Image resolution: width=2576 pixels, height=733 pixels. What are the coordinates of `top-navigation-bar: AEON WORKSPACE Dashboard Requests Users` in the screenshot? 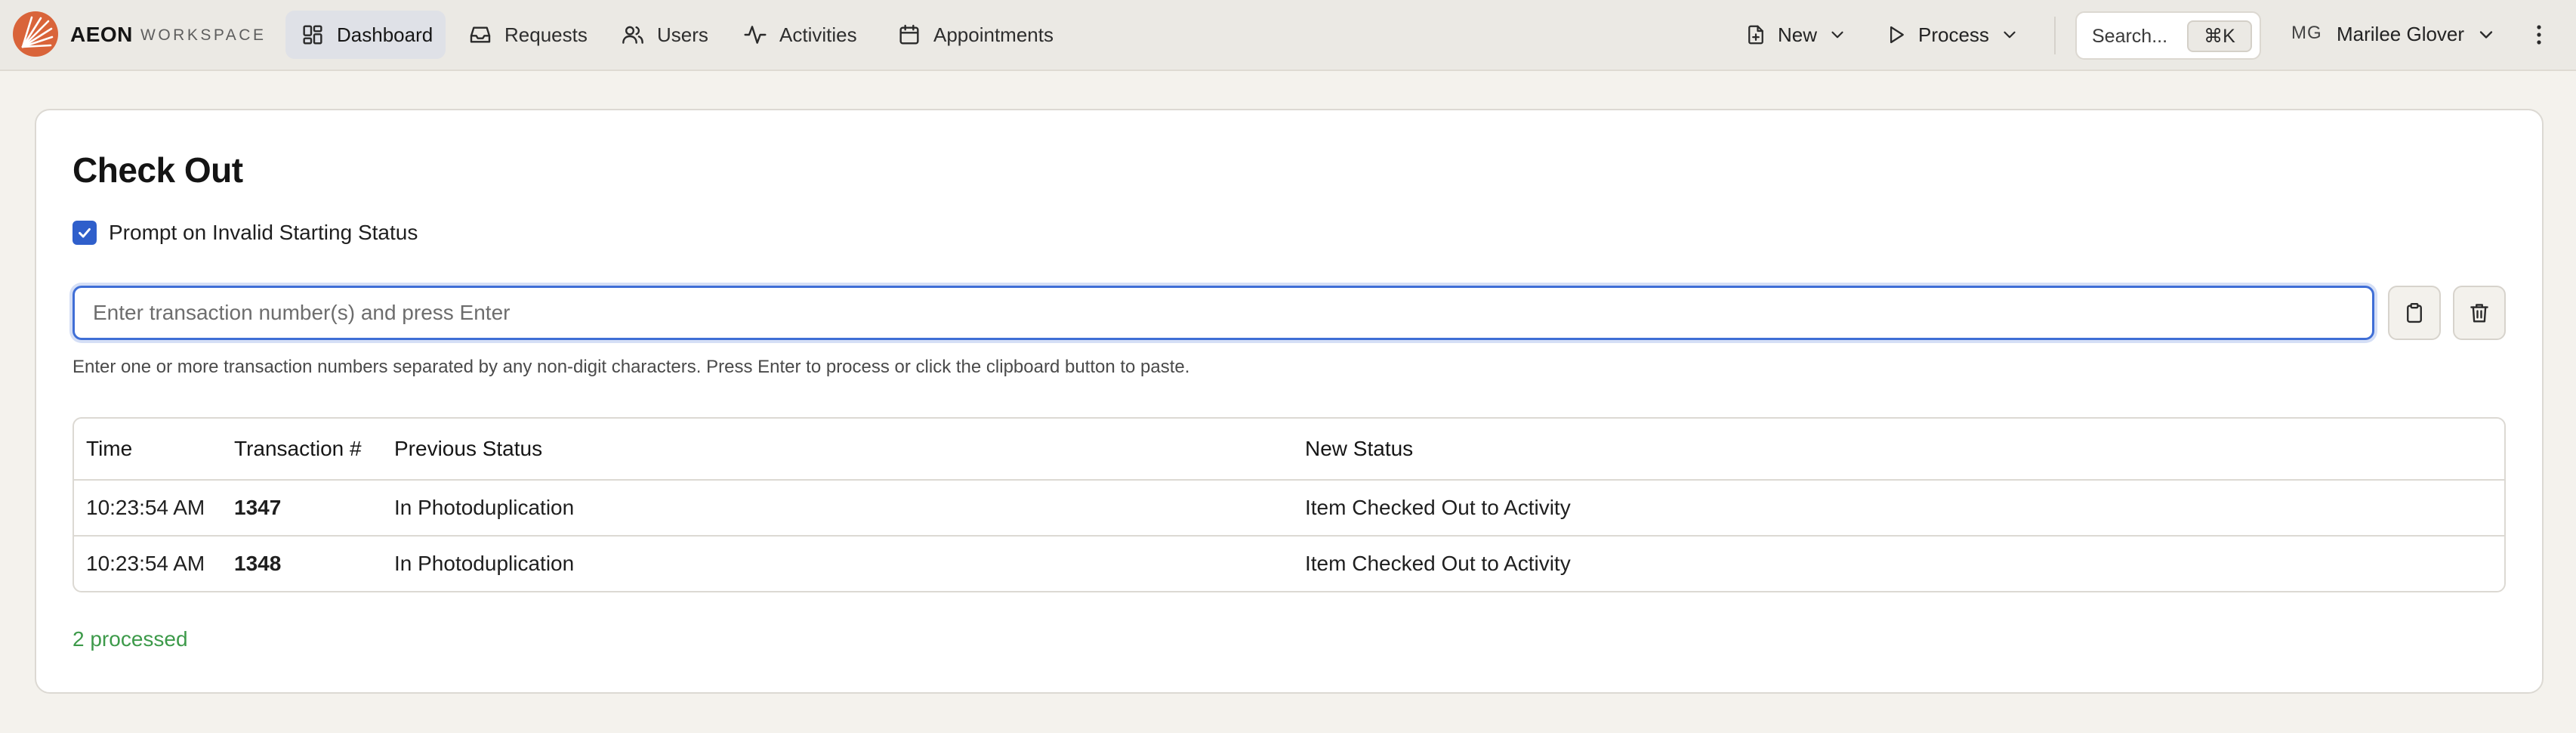 It's located at (1288, 35).